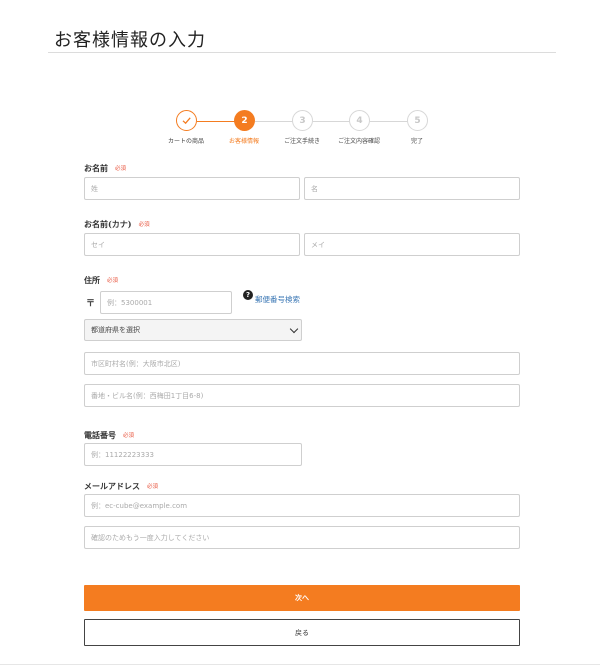 This screenshot has width=600, height=670. What do you see at coordinates (412, 188) in the screenshot?
I see `first-name-input` at bounding box center [412, 188].